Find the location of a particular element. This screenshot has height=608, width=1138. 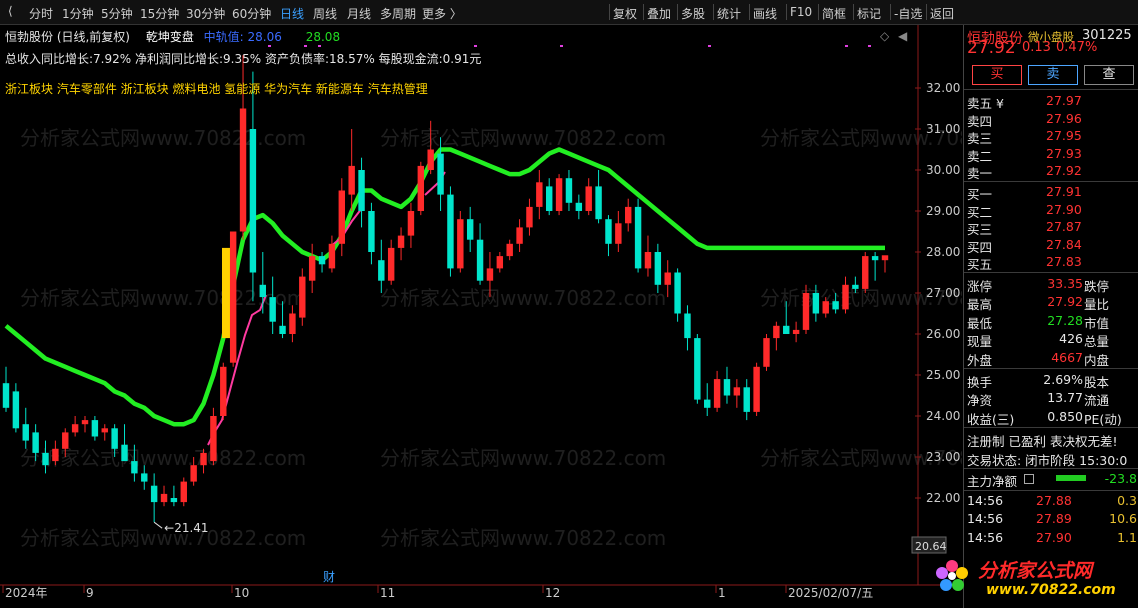

change-value: 0.13 is located at coordinates (1036, 47).